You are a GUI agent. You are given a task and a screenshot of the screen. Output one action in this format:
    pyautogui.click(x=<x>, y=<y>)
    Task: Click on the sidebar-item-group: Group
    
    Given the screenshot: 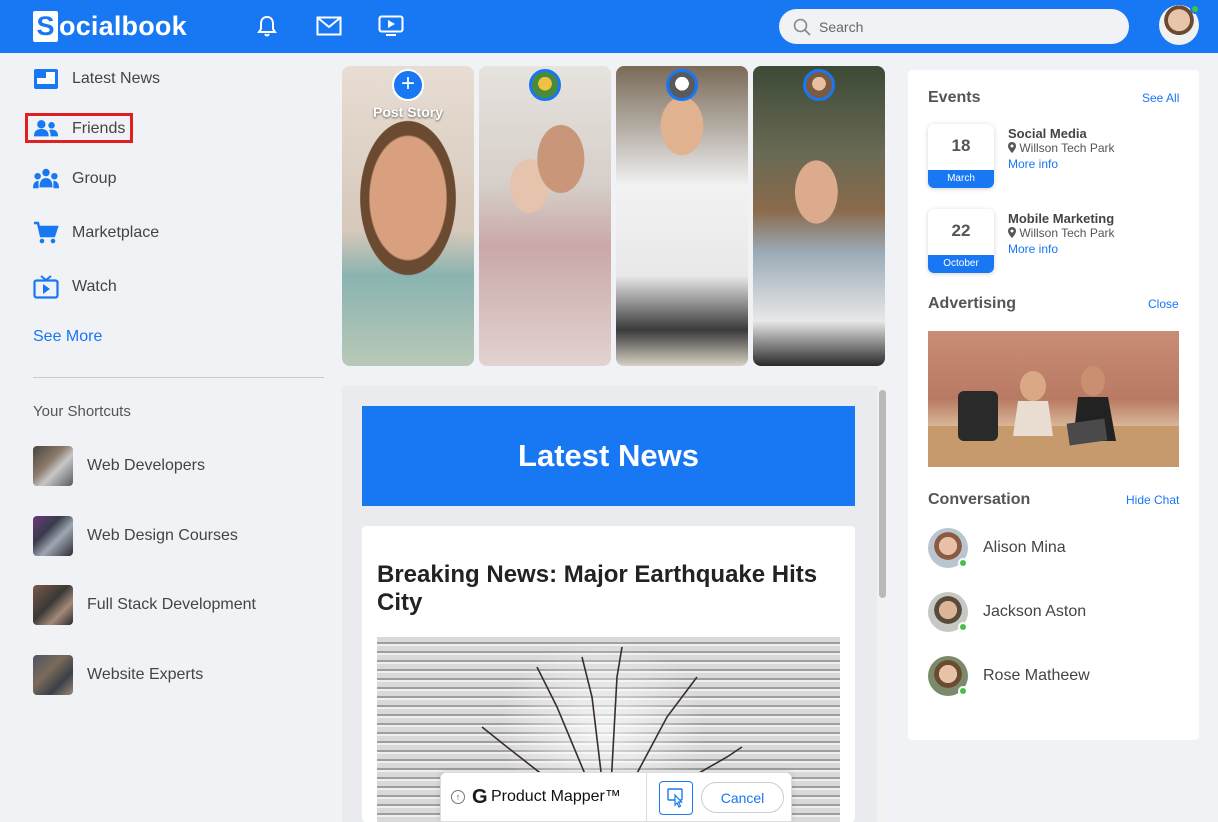 What is the action you would take?
    pyautogui.click(x=74, y=179)
    